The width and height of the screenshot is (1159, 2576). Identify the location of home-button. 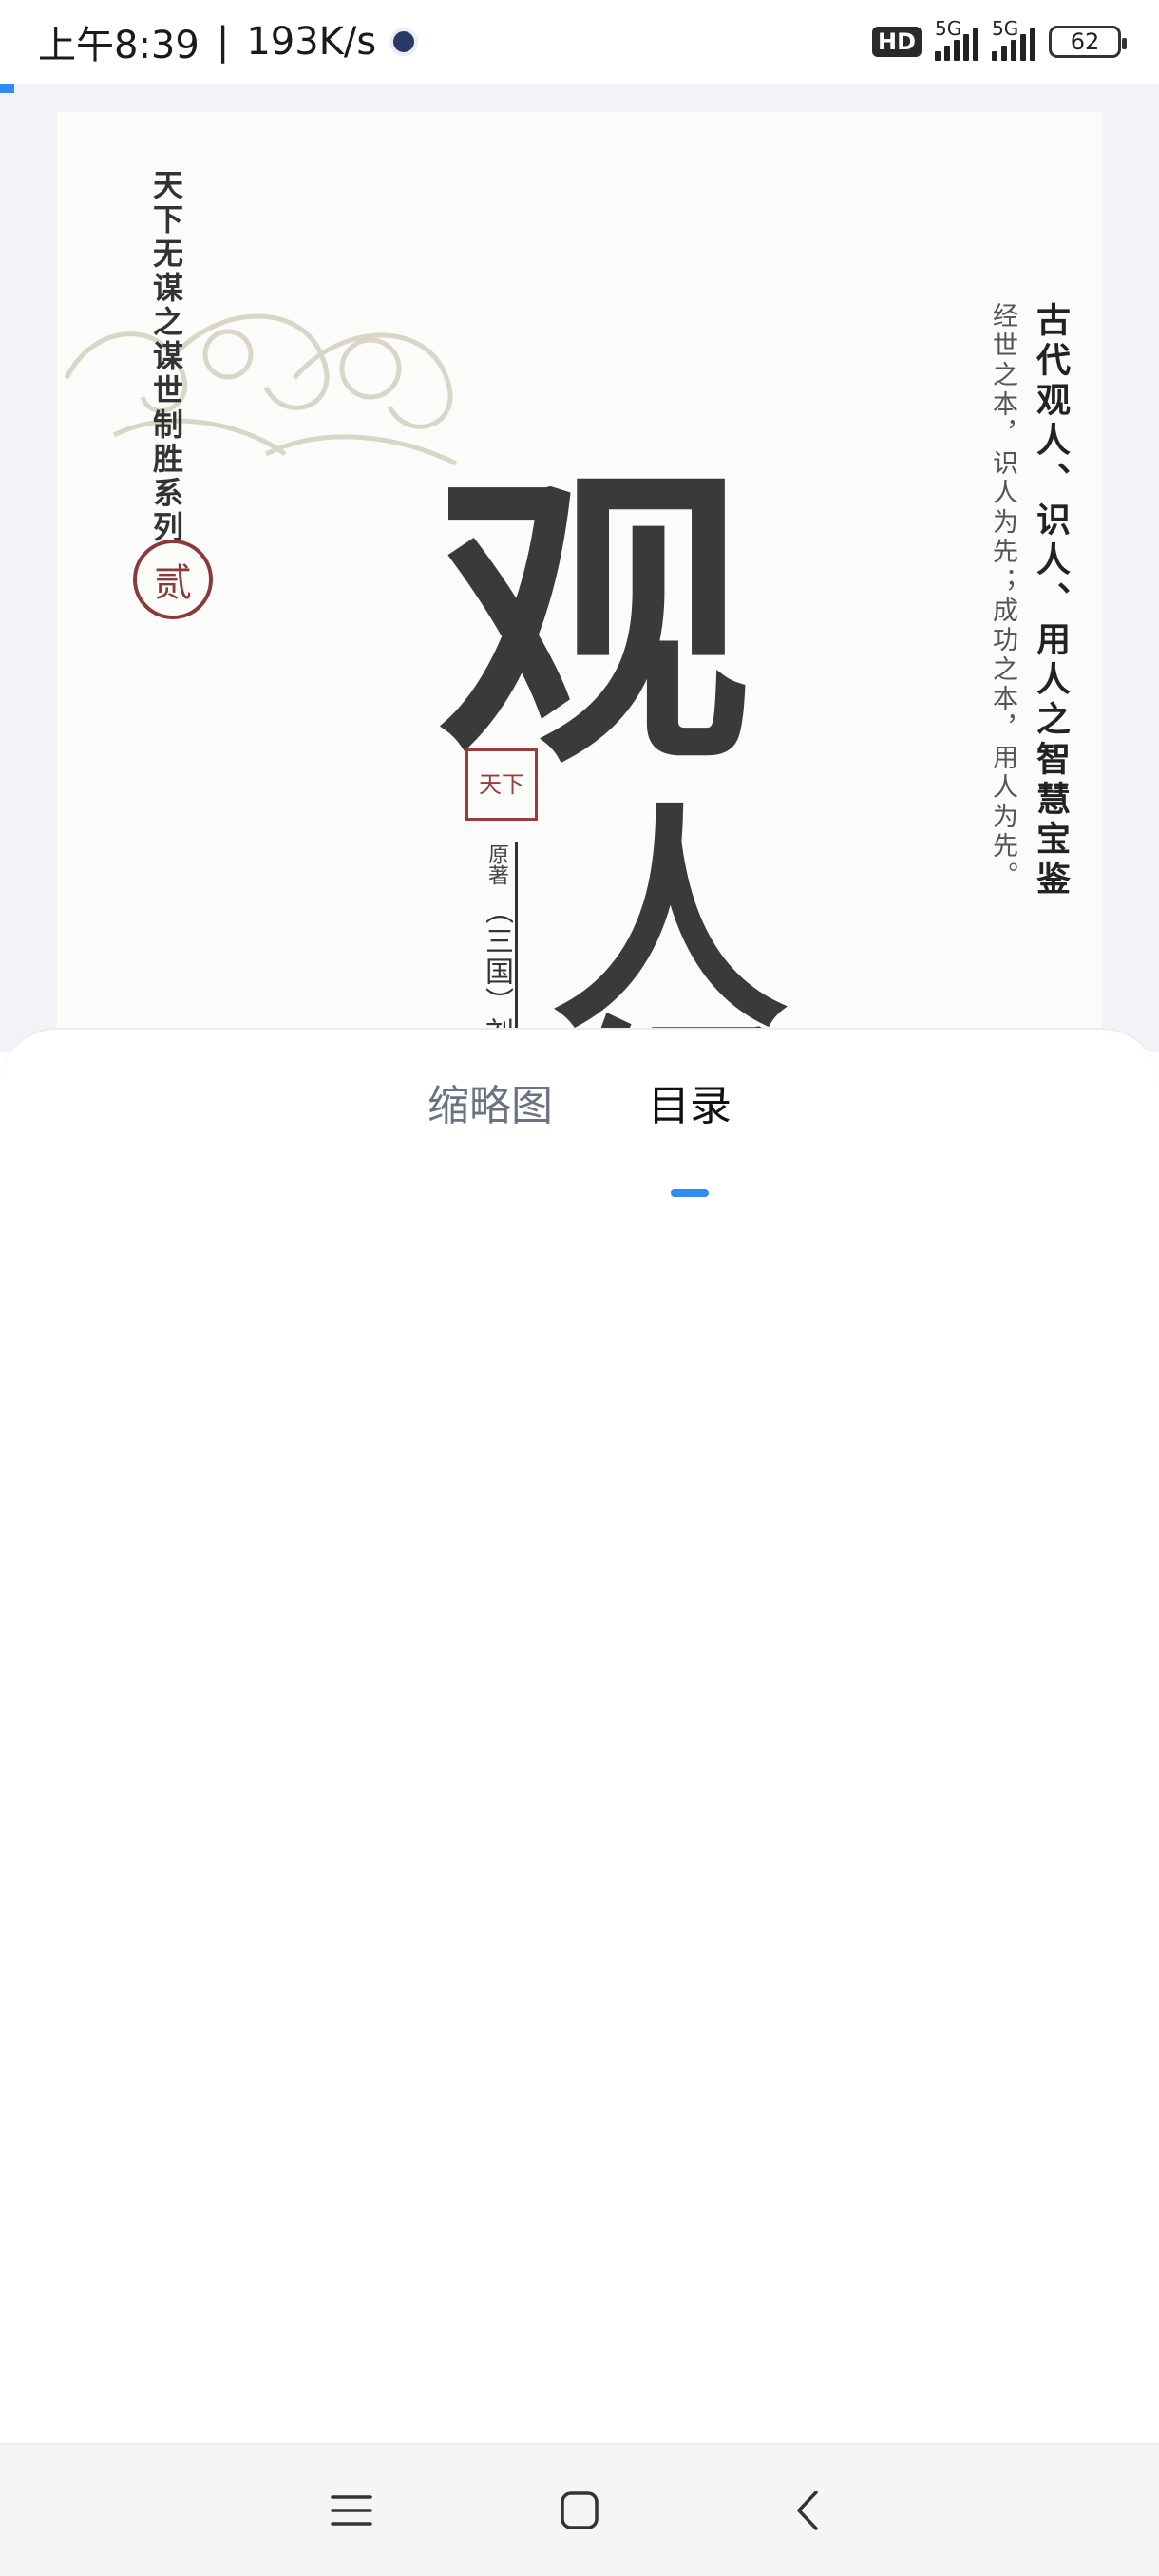
(580, 2510).